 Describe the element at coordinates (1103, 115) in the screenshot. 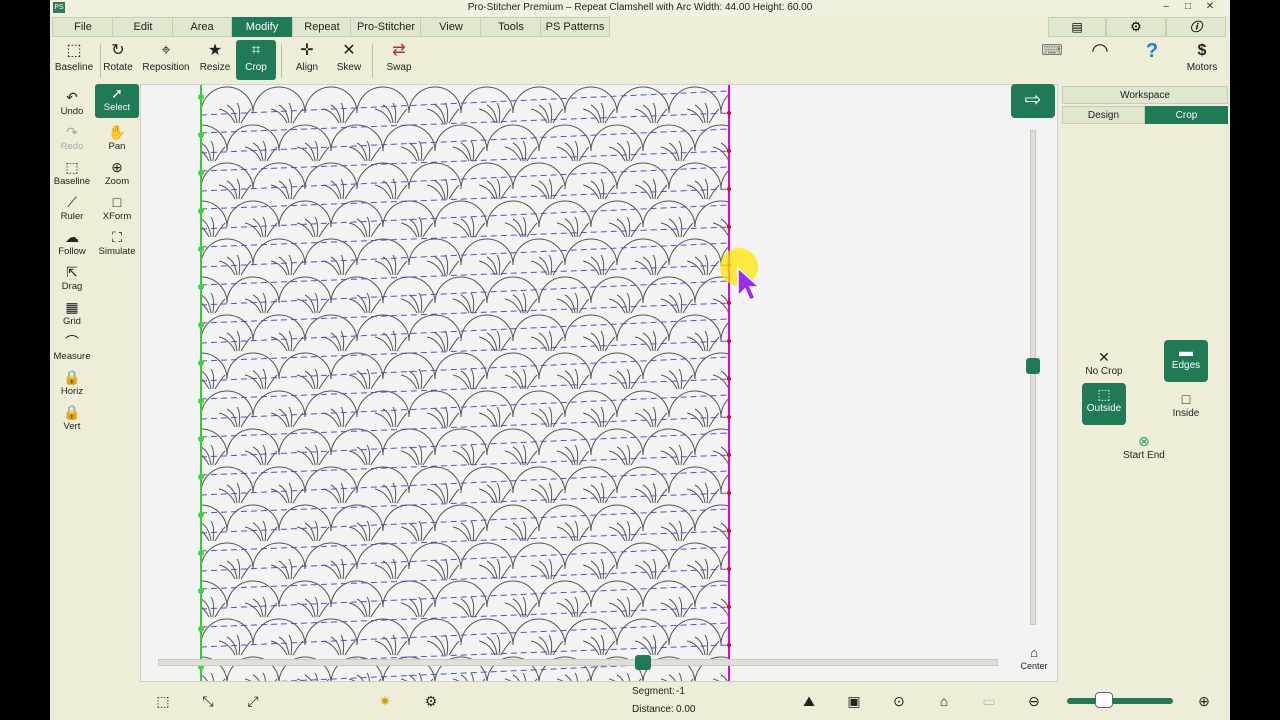

I see `tab-design: Design` at that location.